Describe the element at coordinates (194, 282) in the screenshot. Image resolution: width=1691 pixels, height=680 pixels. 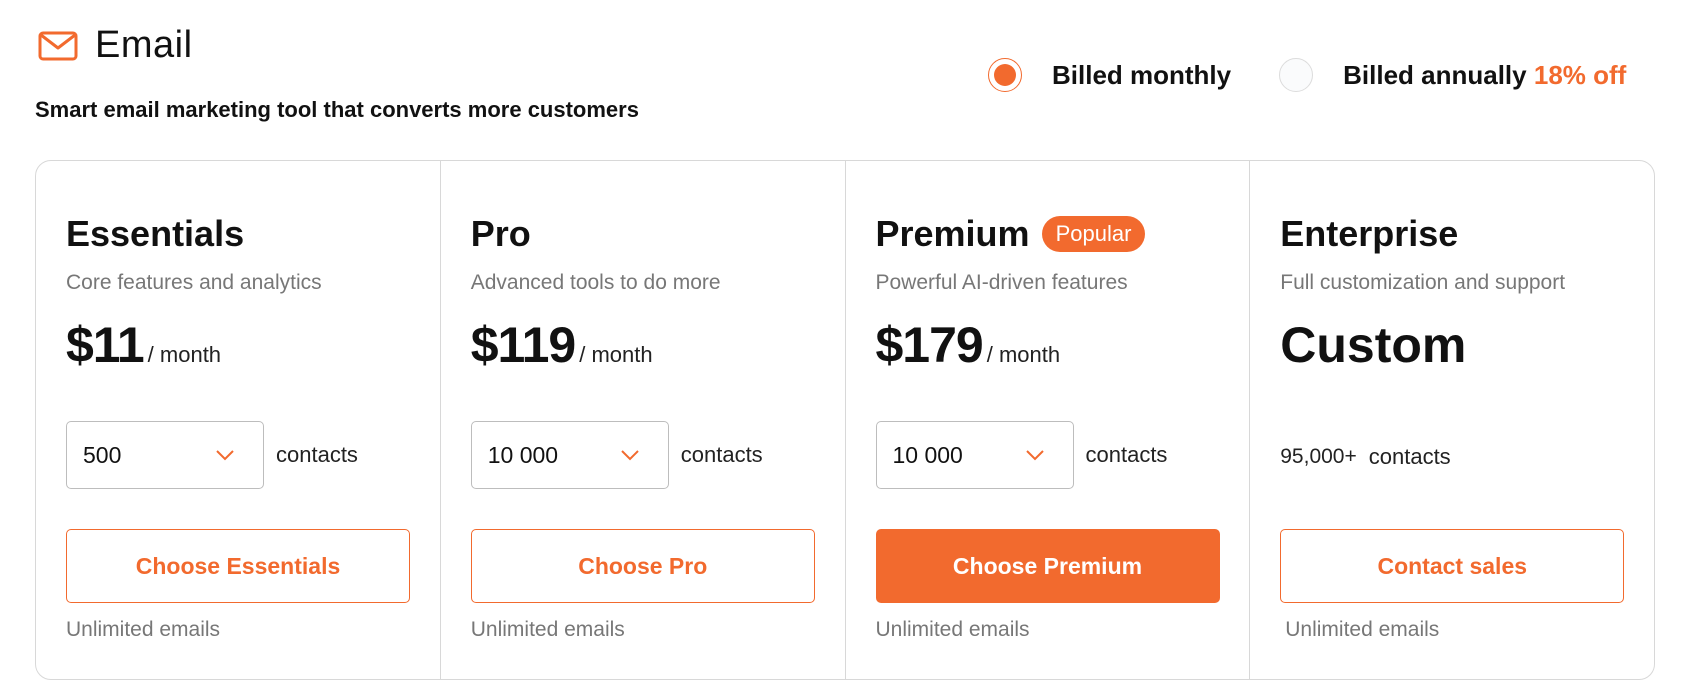
I see `plan-description: Core features and analytics` at that location.